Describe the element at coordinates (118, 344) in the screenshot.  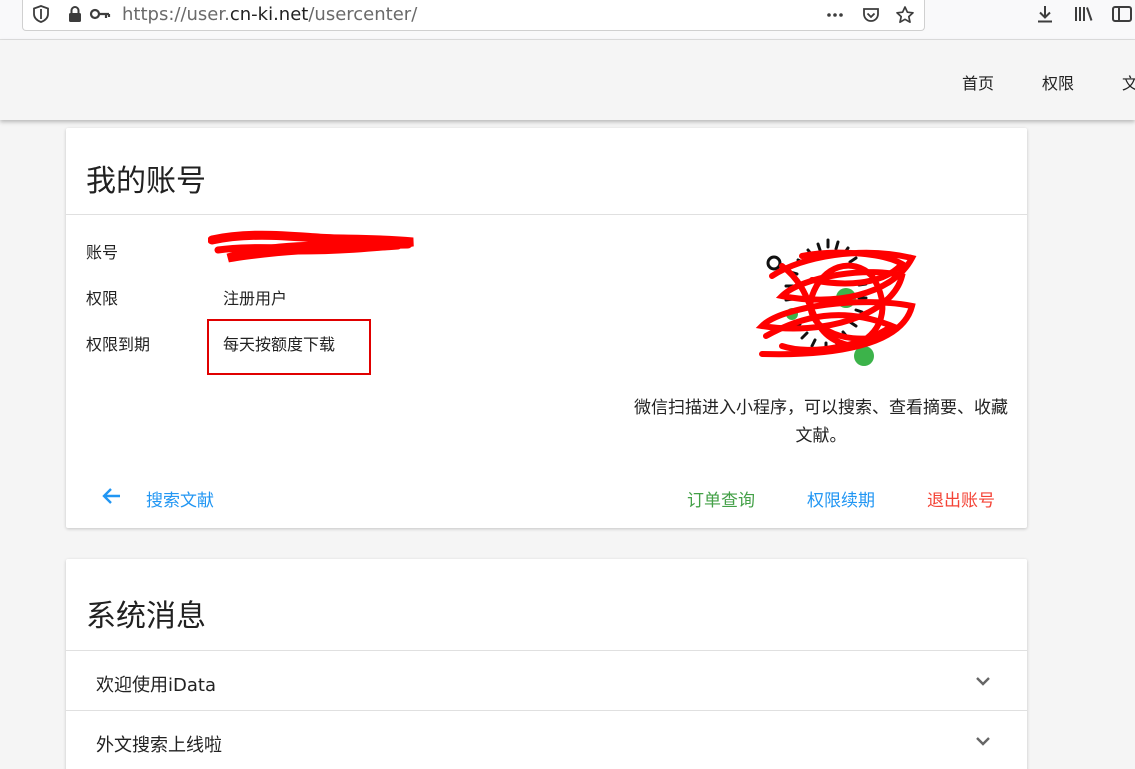
I see `expiry-label: 权限到期` at that location.